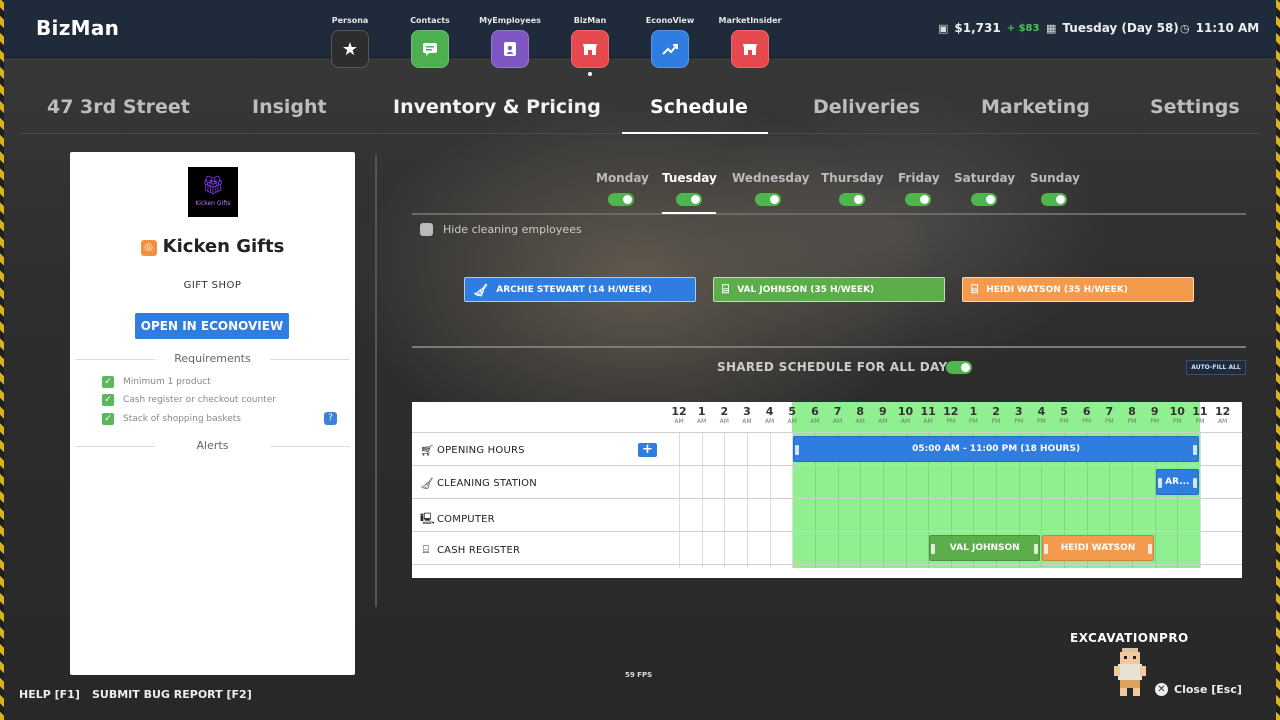 This screenshot has width=1280, height=720. Describe the element at coordinates (837, 367) in the screenshot. I see `shared-schedule-label: SHARED SCHEDULE FOR ALL DAYS` at that location.